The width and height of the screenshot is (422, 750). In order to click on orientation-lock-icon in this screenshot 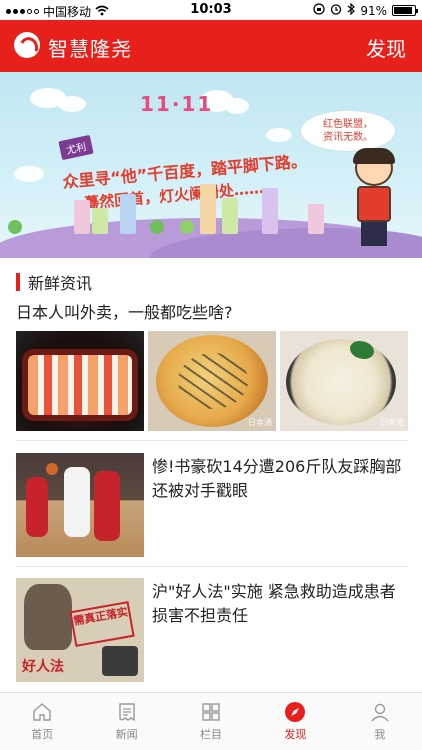, I will do `click(319, 10)`.